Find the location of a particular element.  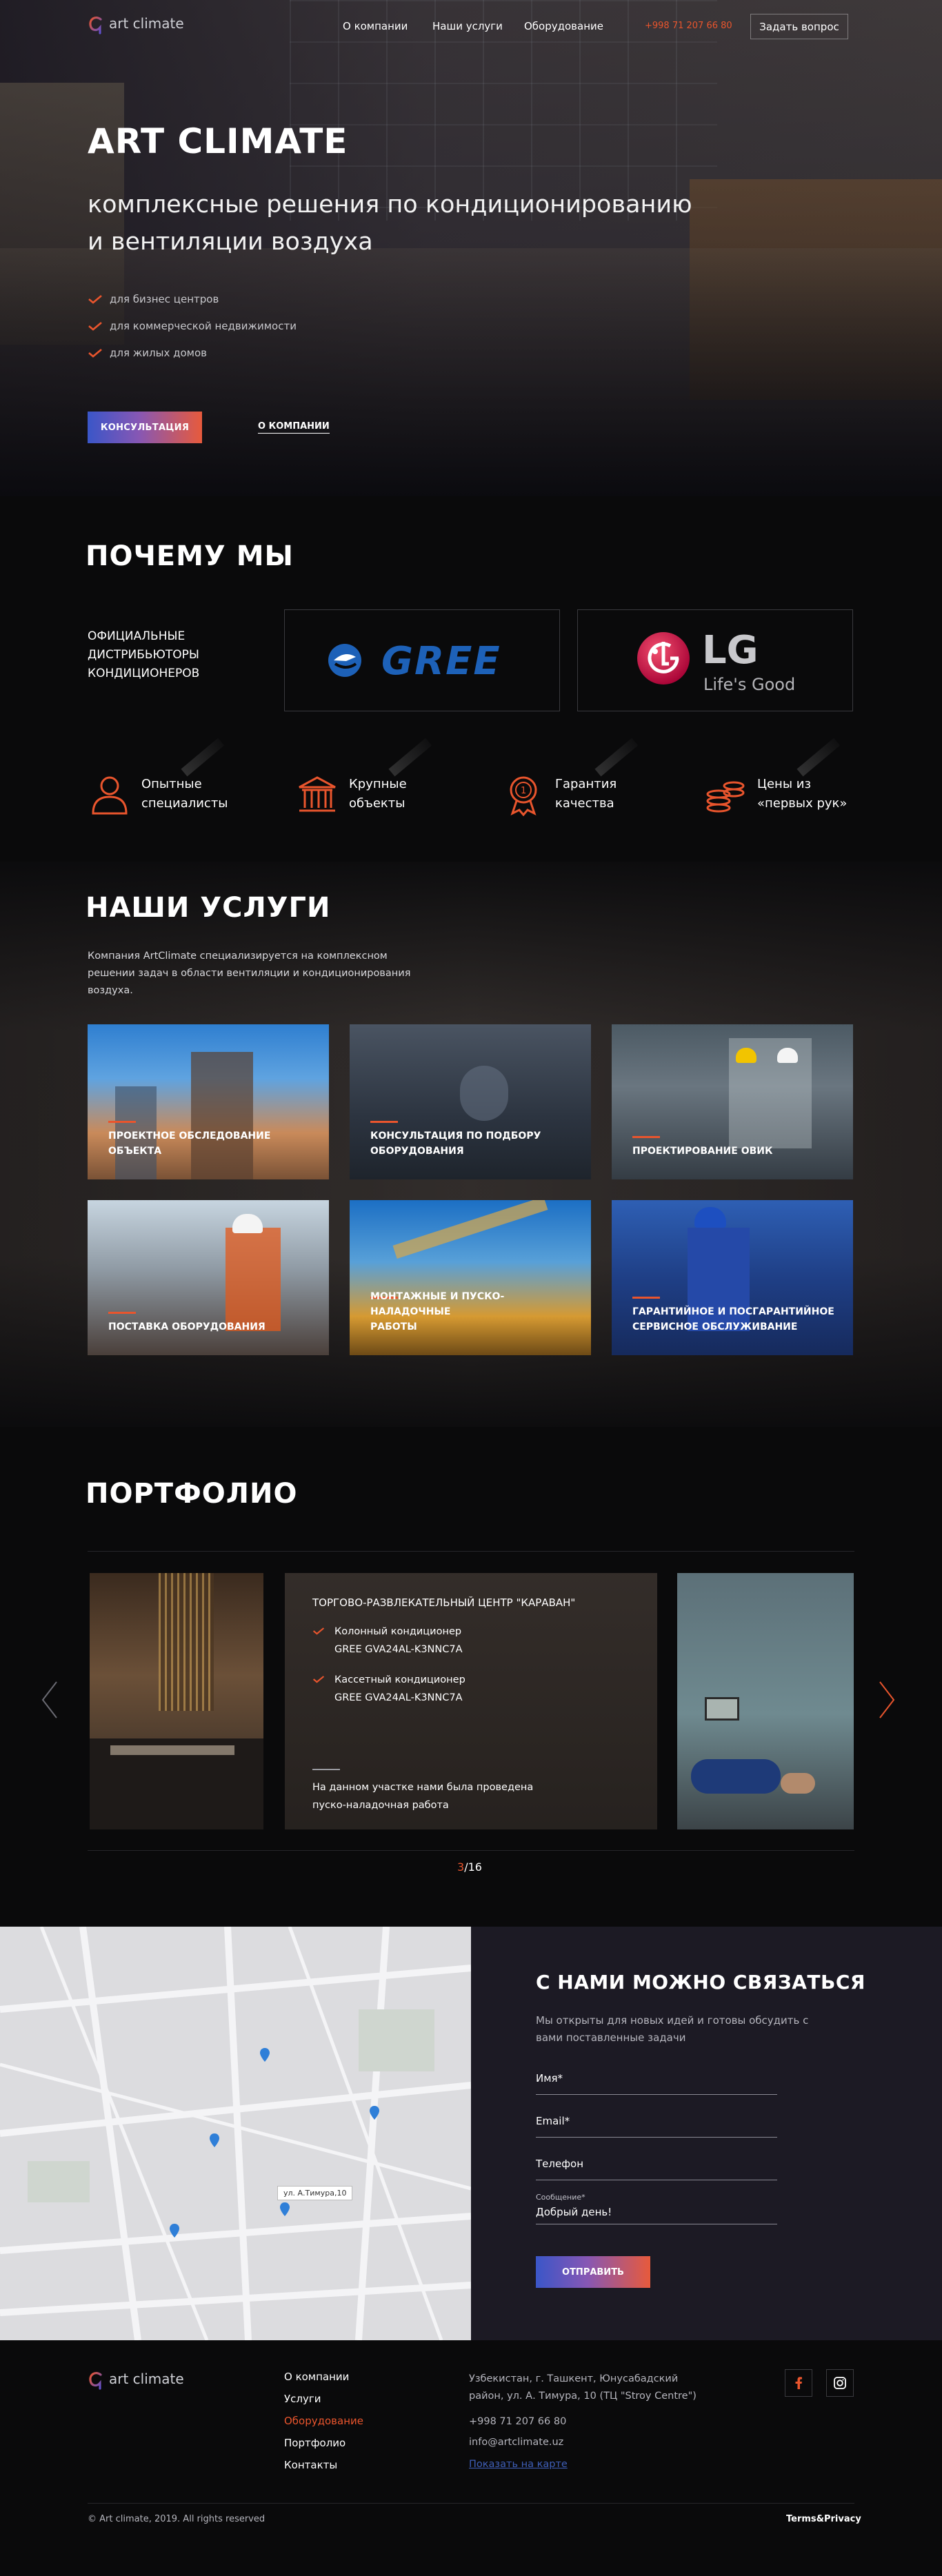

logo-icon is located at coordinates (95, 24).